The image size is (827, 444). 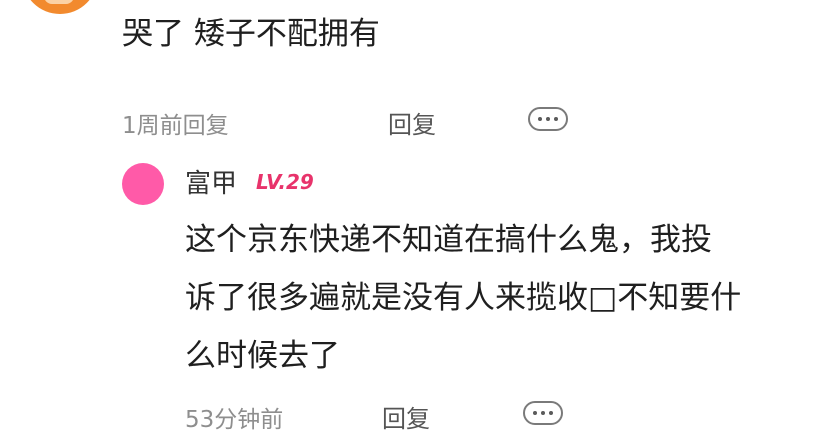 I want to click on parent-more-button, so click(x=548, y=119).